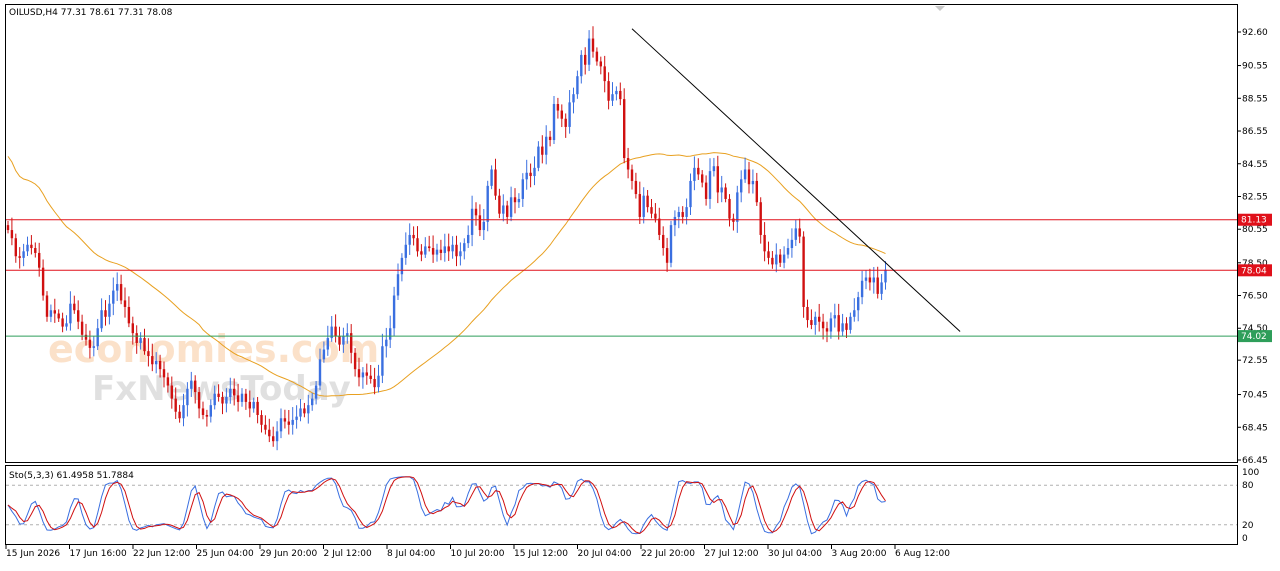 The image size is (1280, 571). Describe the element at coordinates (411, 554) in the screenshot. I see `x-tick-label: 8 Jul 04:00` at that location.